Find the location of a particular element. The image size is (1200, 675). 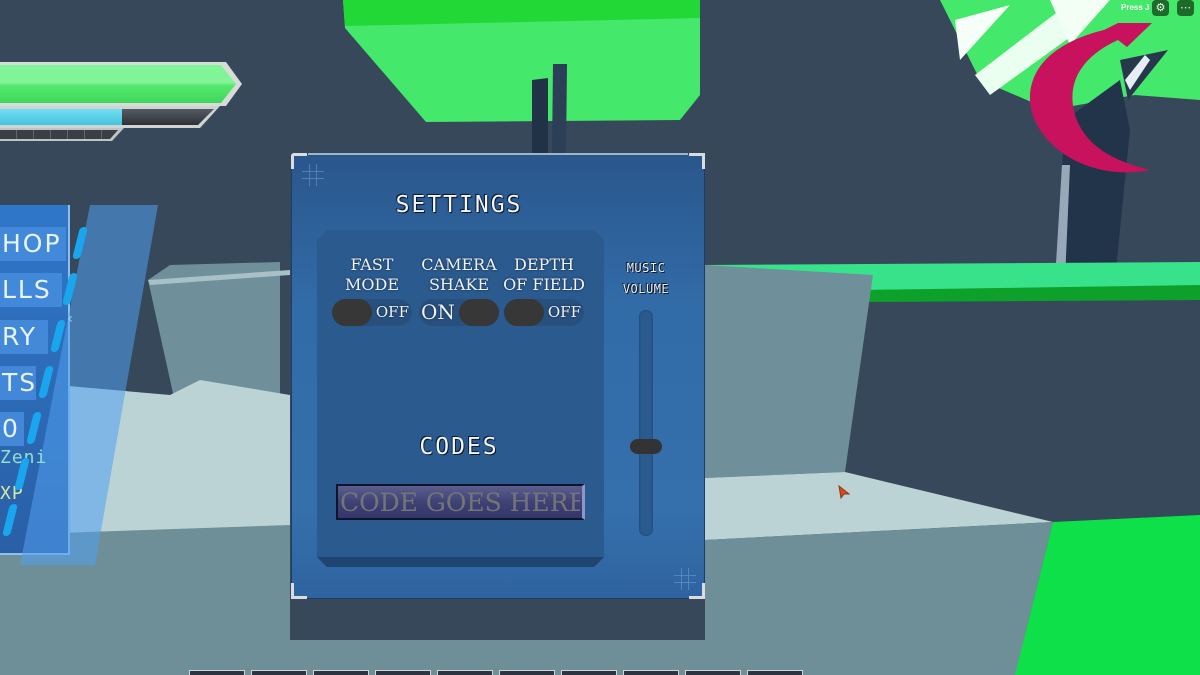

camera-shake-toggle: ON is located at coordinates (459, 312).